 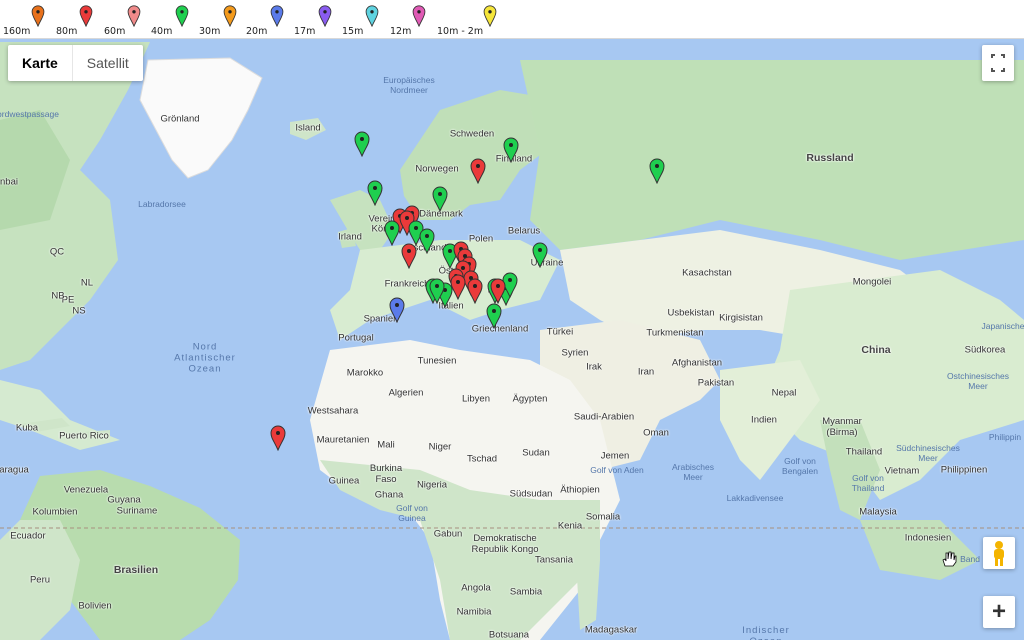 I want to click on fullscreen-icon, so click(x=998, y=63).